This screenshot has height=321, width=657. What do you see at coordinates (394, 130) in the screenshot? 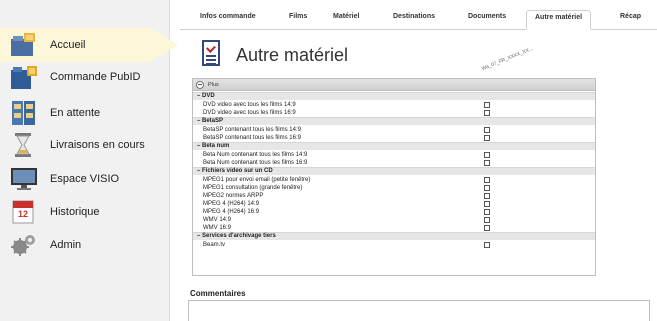
I see `option-row: BetaSP contenant tous les films 14:9` at bounding box center [394, 130].